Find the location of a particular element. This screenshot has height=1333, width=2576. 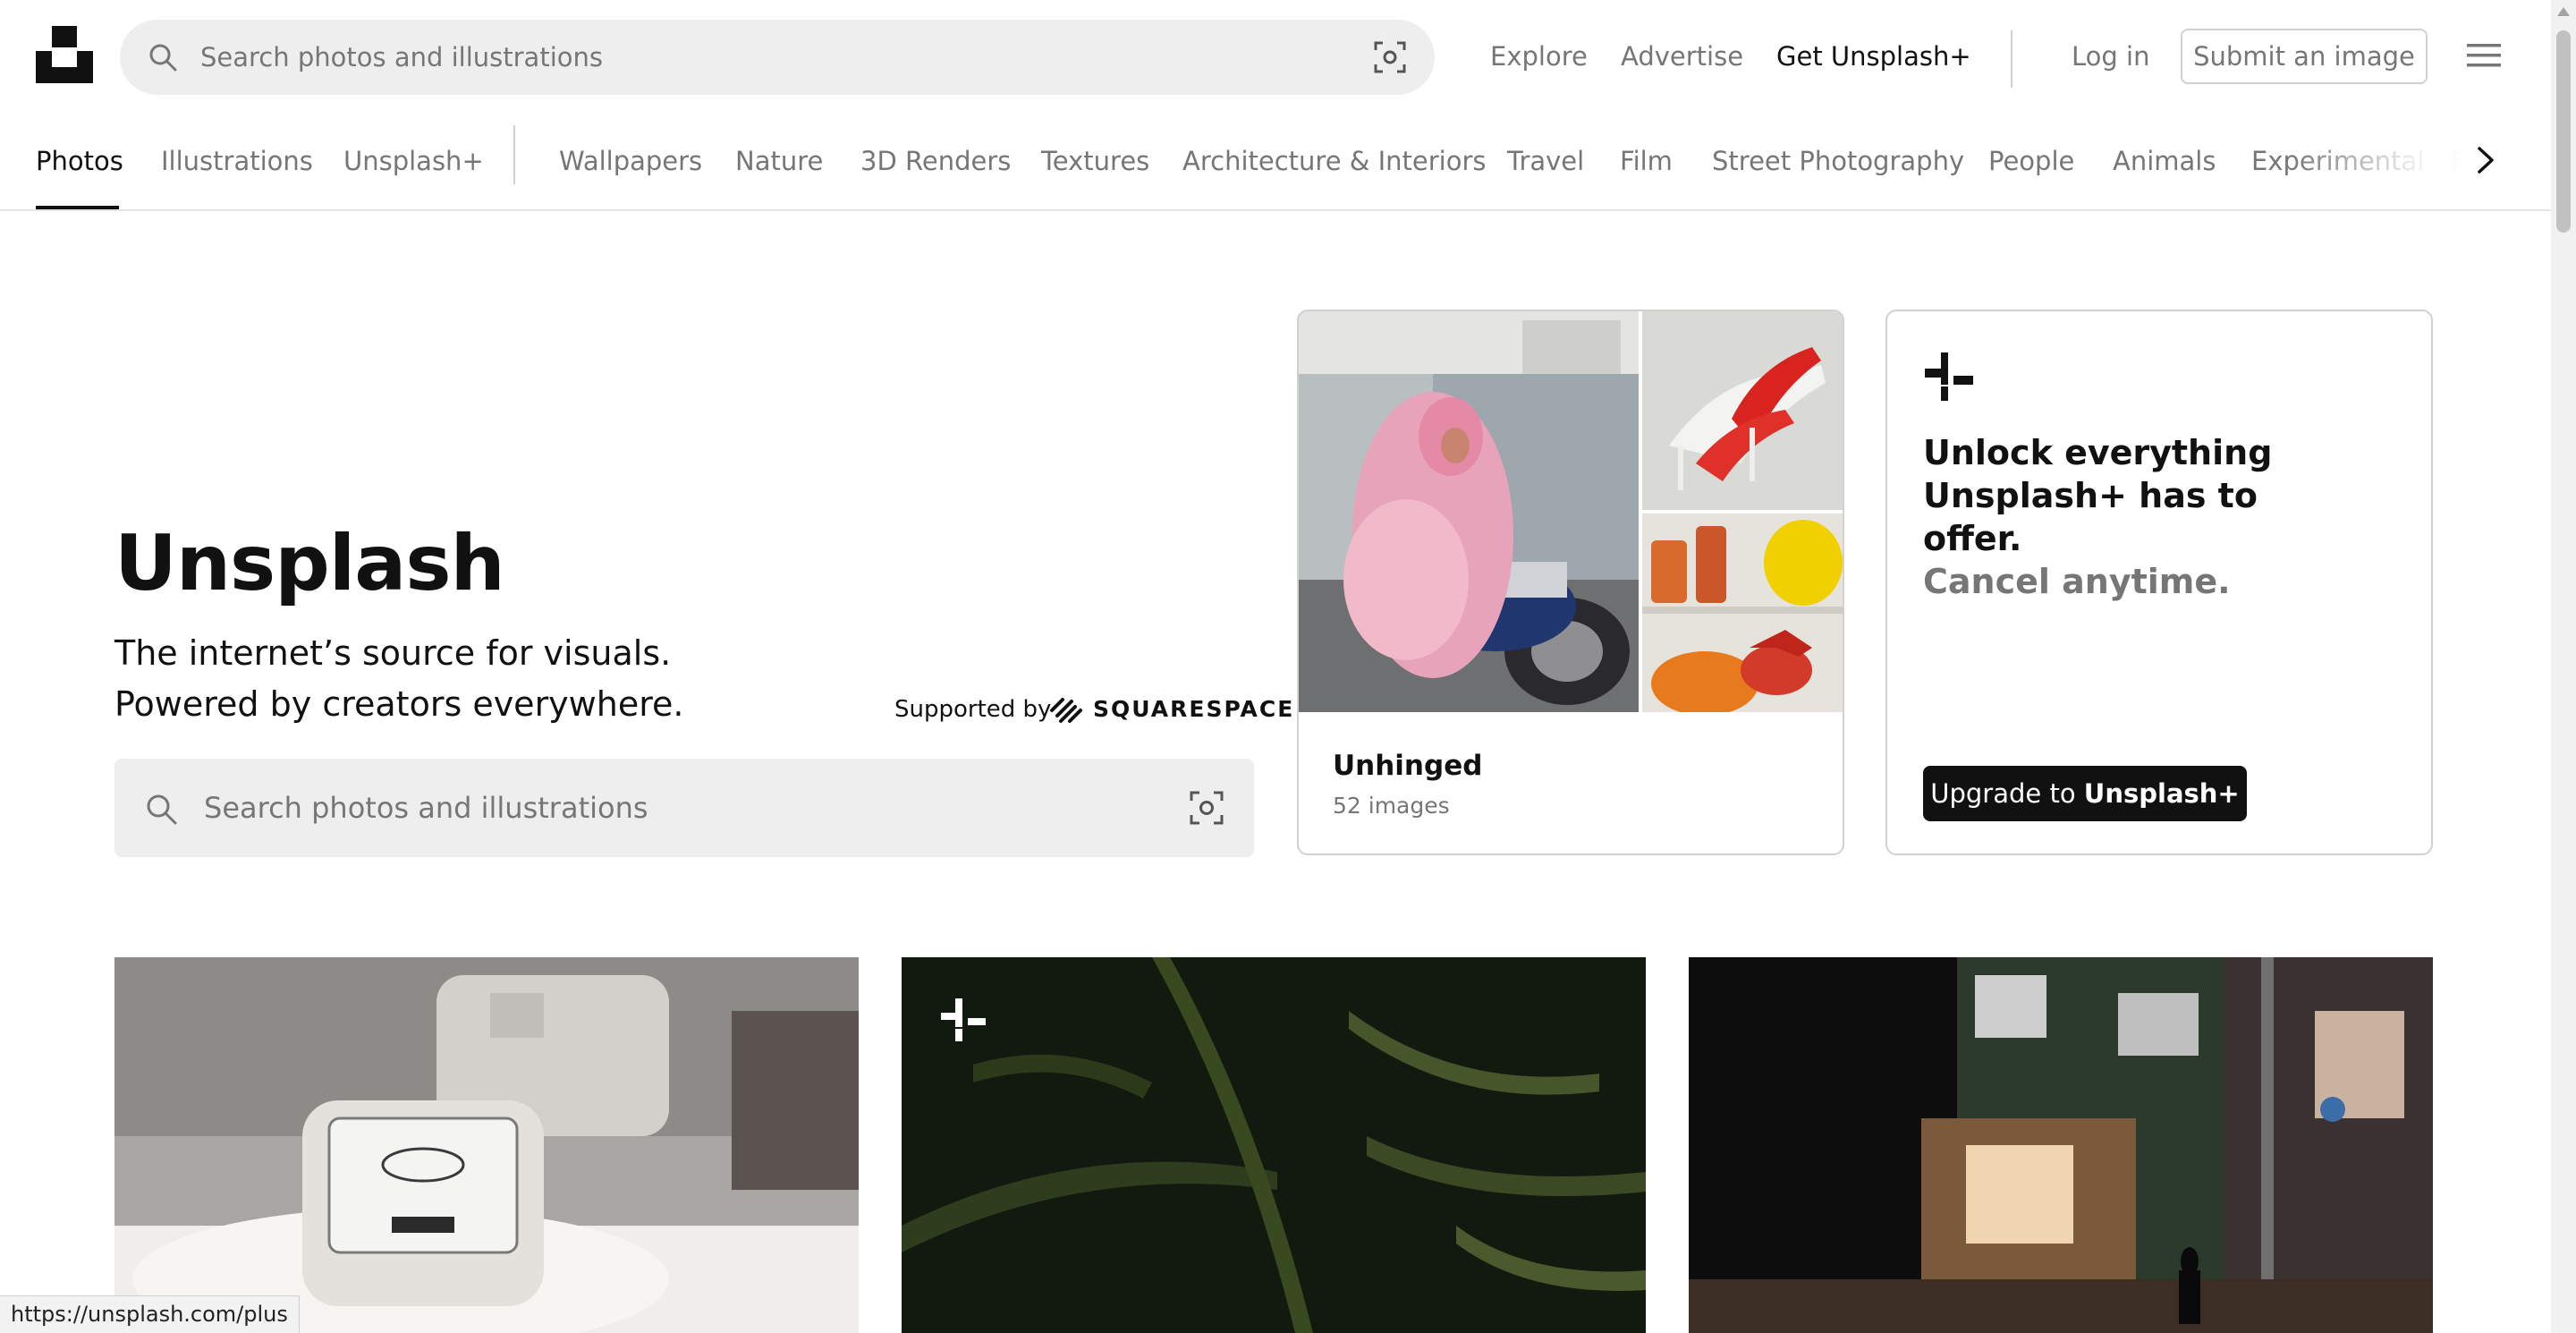

tab-illustrations: Illustrations is located at coordinates (237, 161).